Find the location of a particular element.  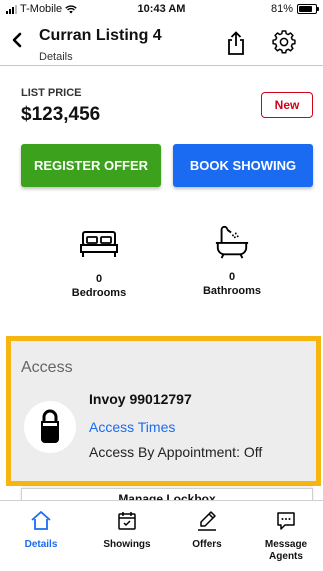

chevron-left-icon is located at coordinates (17, 40).